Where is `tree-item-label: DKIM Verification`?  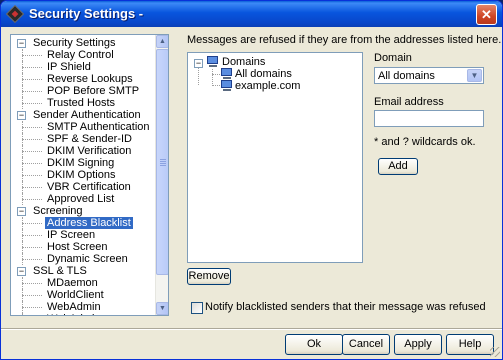 tree-item-label: DKIM Verification is located at coordinates (89, 151).